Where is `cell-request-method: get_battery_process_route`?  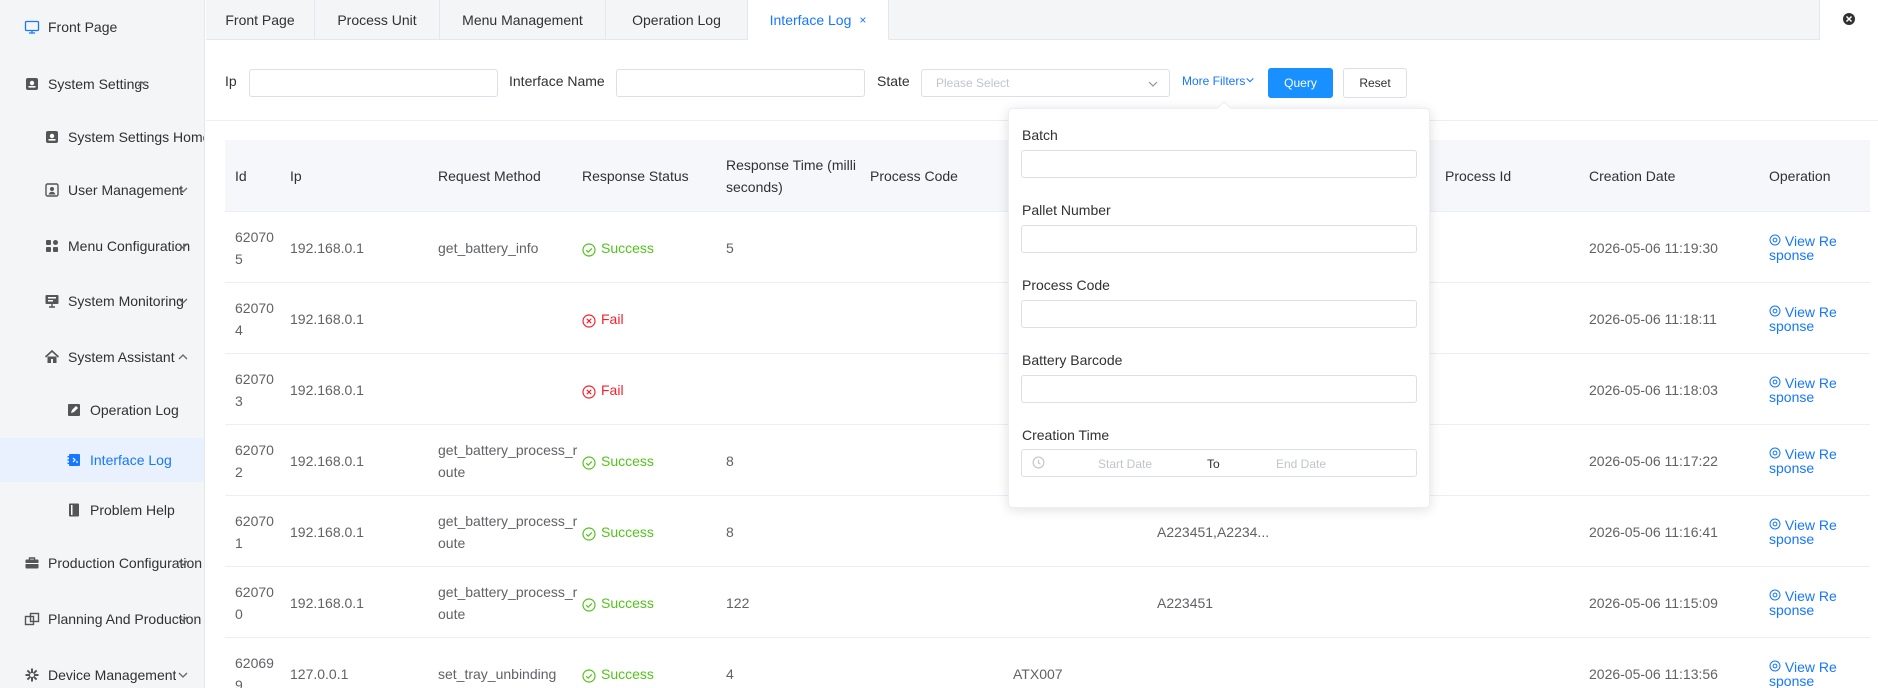 cell-request-method: get_battery_process_route is located at coordinates (508, 531).